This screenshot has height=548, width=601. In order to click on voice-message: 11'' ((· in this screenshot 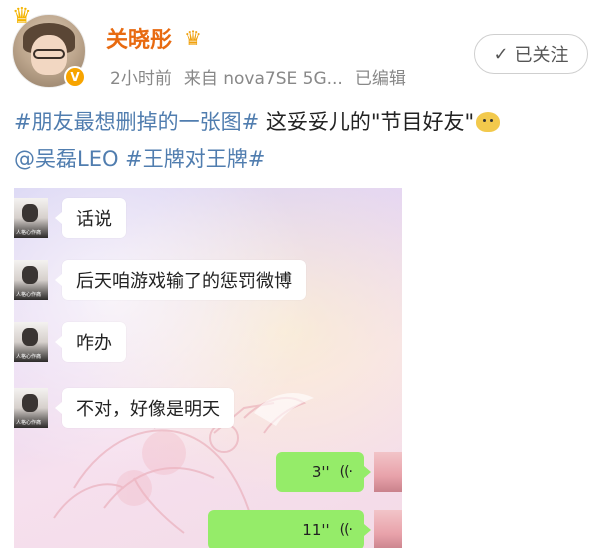, I will do `click(289, 529)`.